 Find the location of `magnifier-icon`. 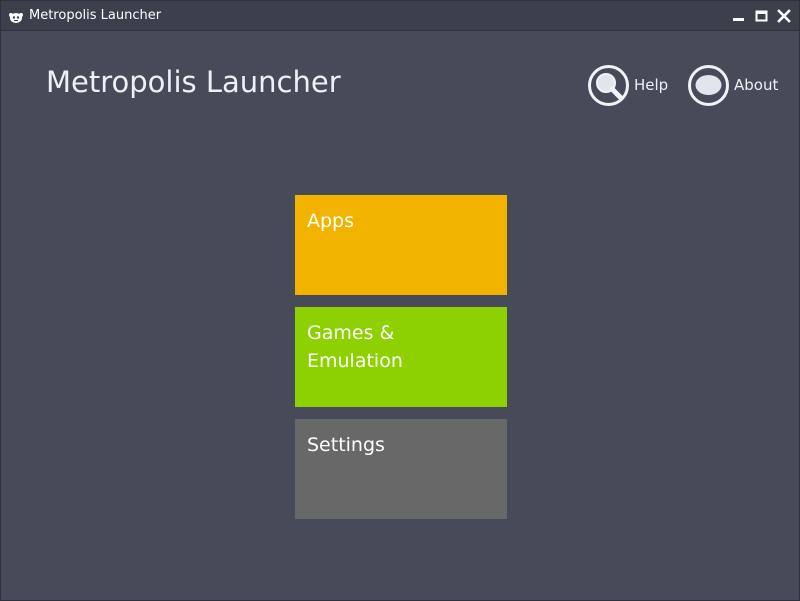

magnifier-icon is located at coordinates (608, 85).